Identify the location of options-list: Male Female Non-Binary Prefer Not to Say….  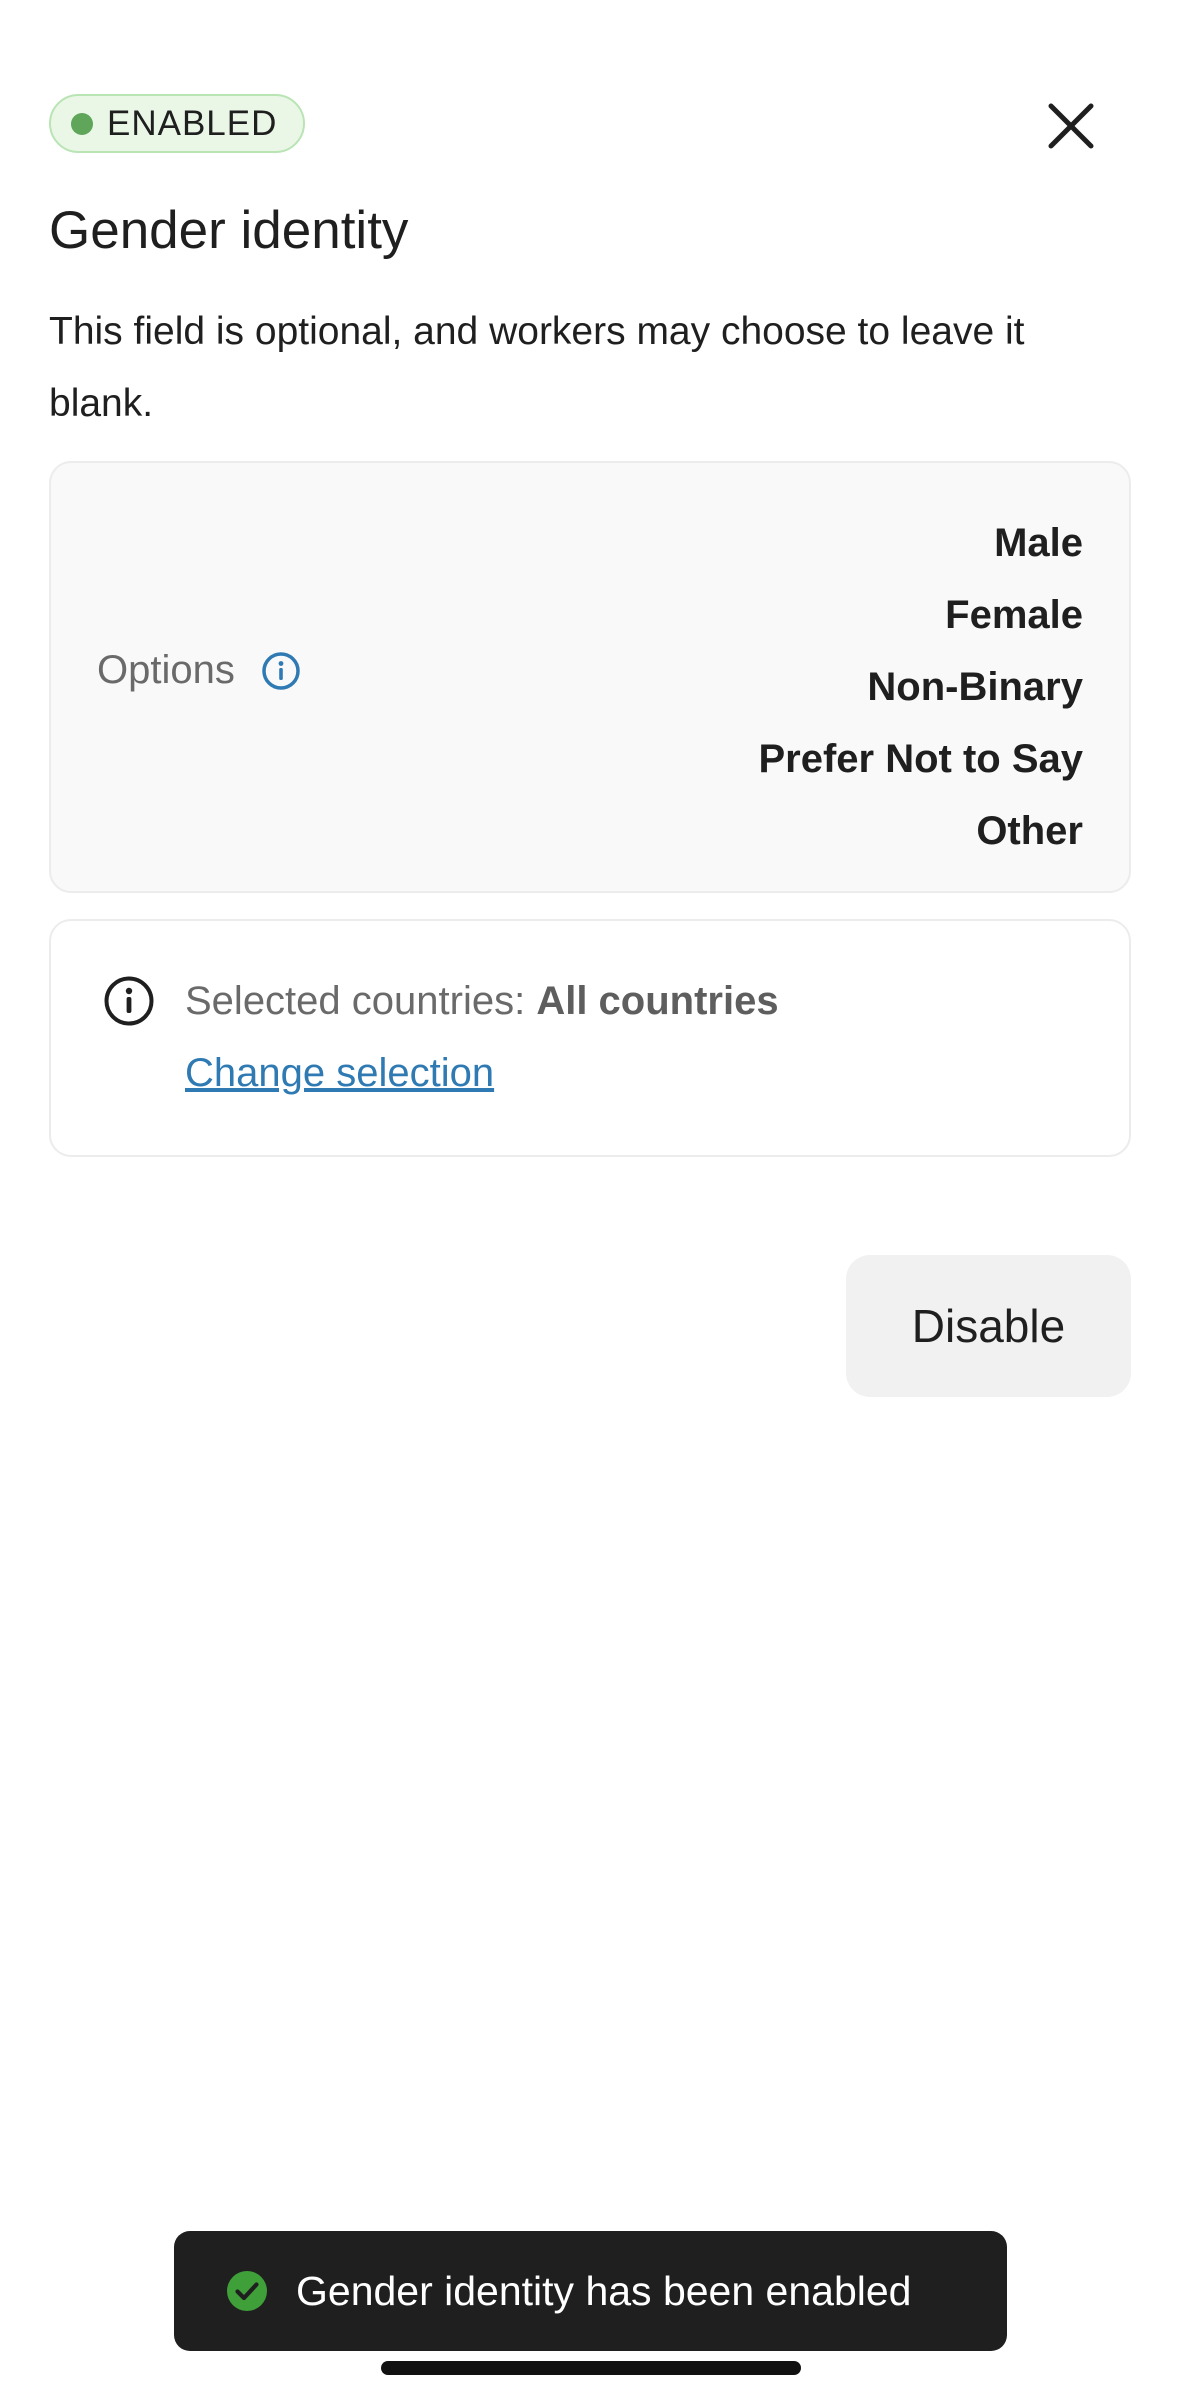
(920, 687).